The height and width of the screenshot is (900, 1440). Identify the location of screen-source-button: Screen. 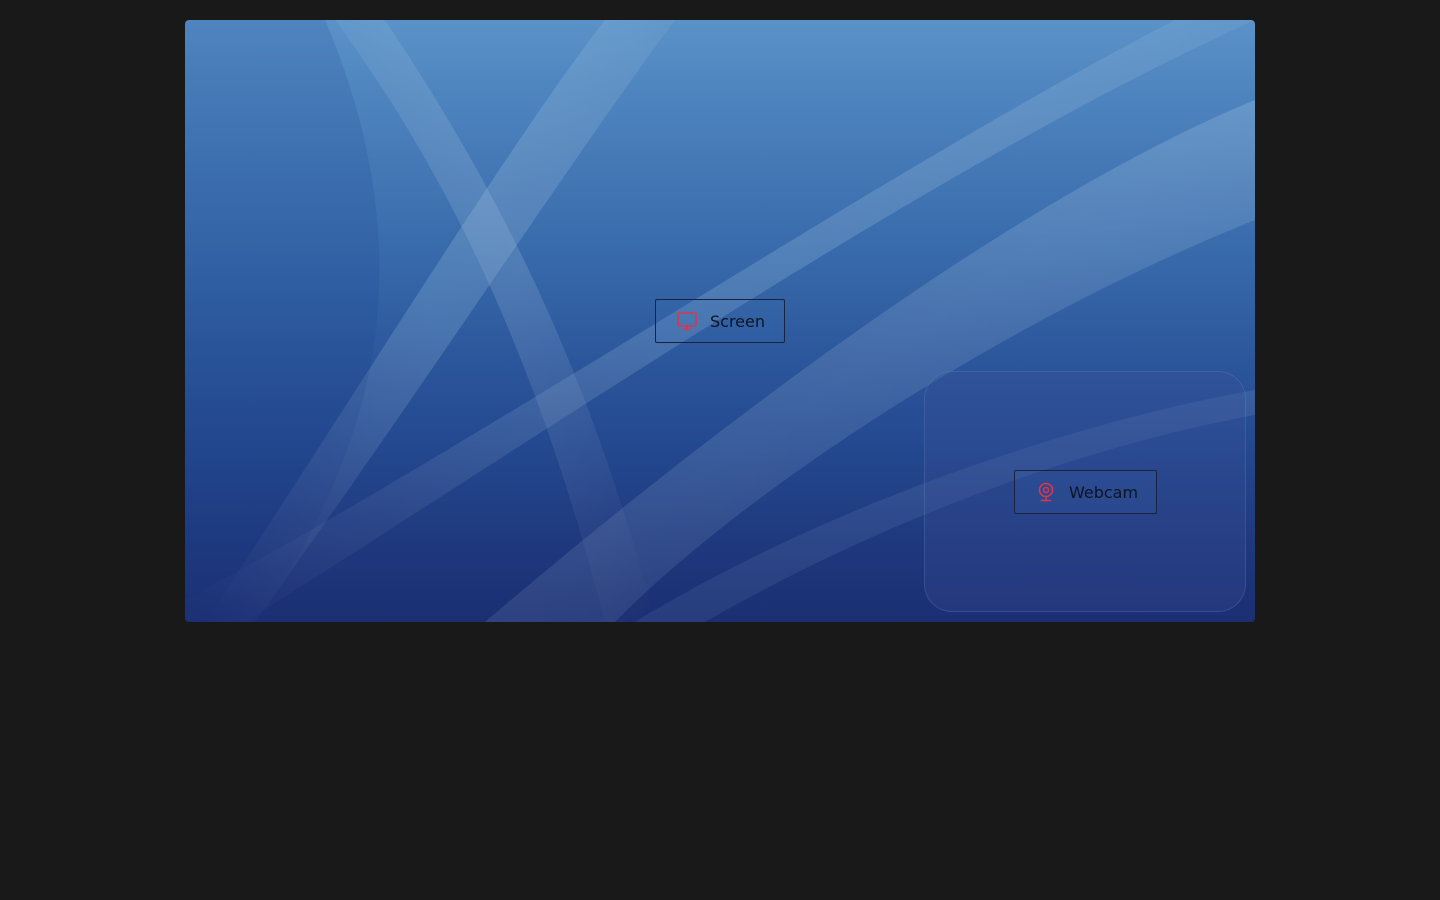
(720, 321).